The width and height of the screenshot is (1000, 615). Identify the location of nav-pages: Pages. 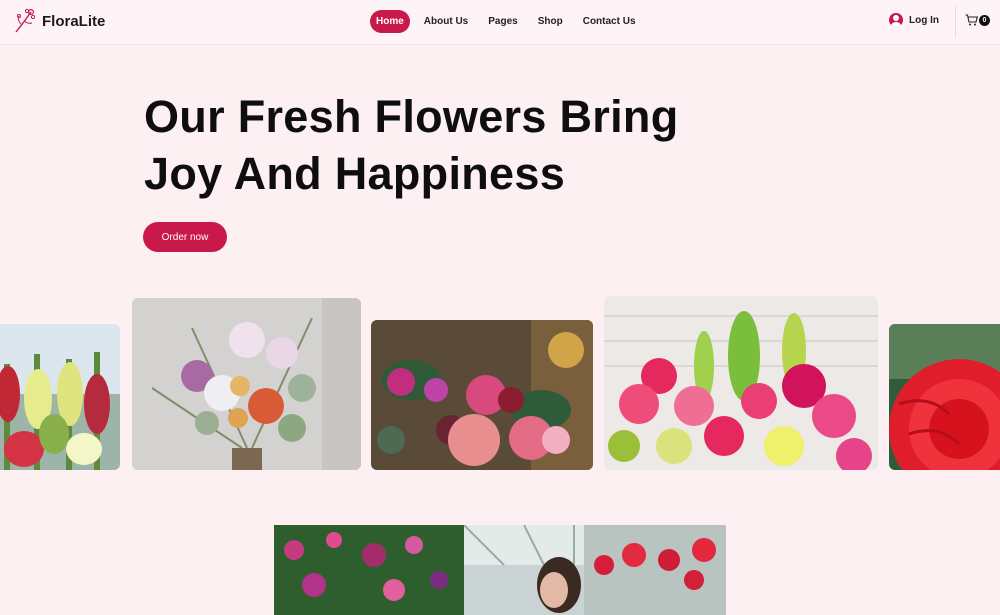
(502, 21).